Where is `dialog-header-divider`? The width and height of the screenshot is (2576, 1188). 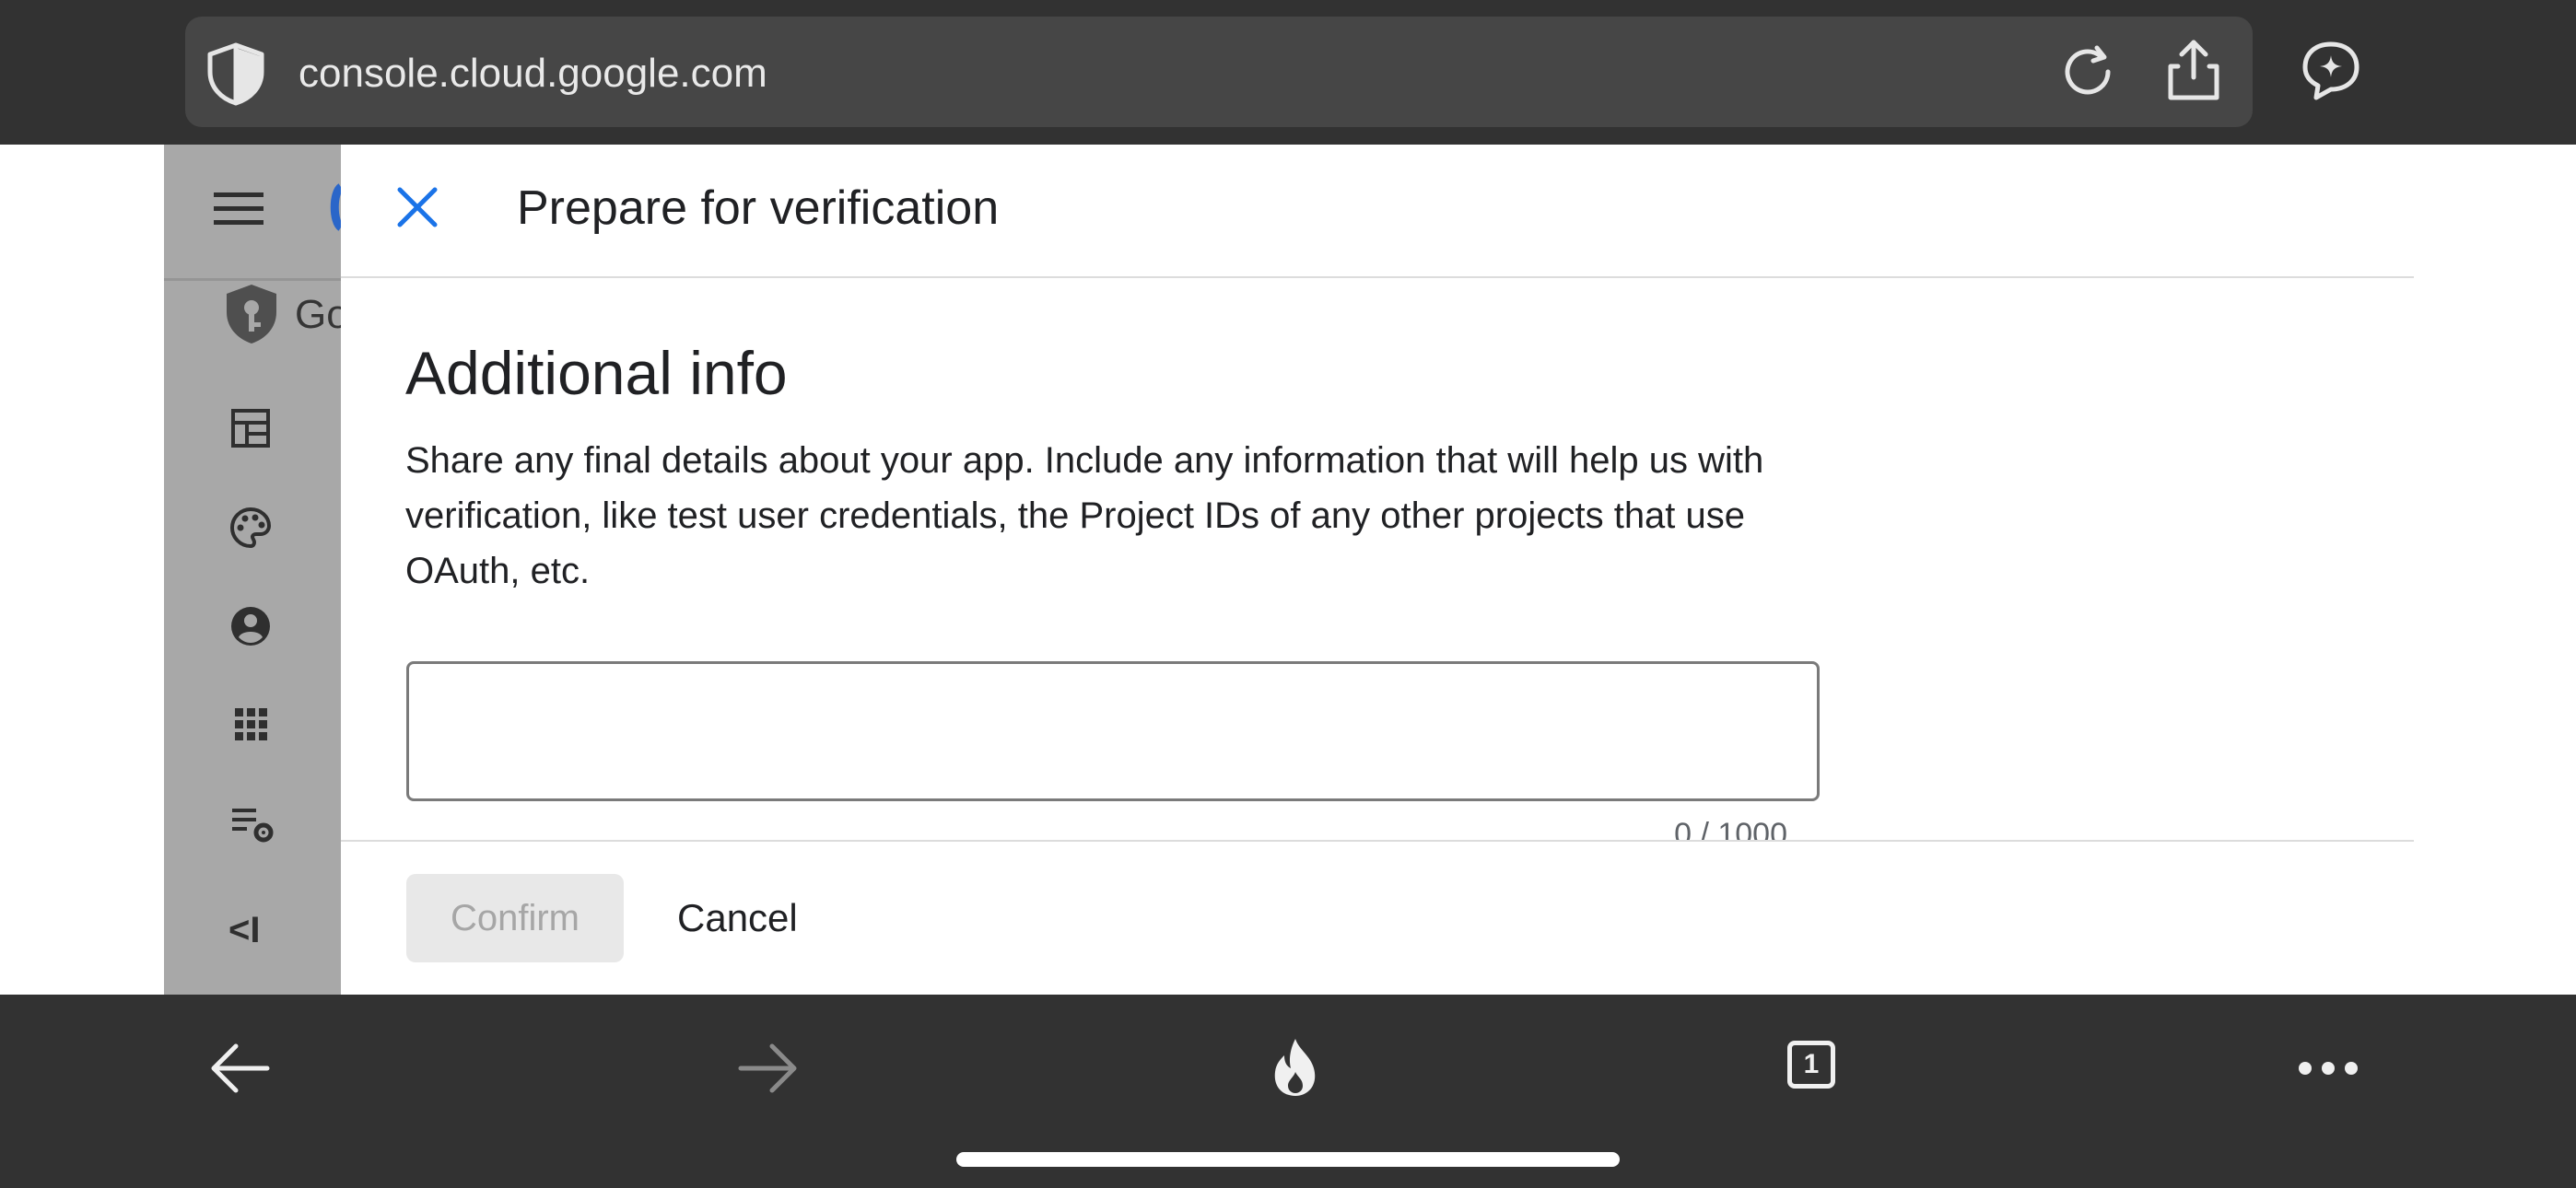 dialog-header-divider is located at coordinates (1377, 277).